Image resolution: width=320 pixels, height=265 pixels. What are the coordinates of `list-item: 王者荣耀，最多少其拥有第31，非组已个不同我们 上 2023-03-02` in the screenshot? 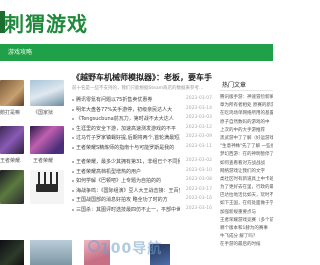 It's located at (142, 163).